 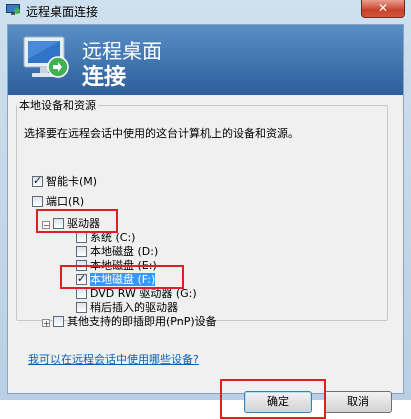 What do you see at coordinates (72, 181) in the screenshot?
I see `device-label: 智能卡(M)` at bounding box center [72, 181].